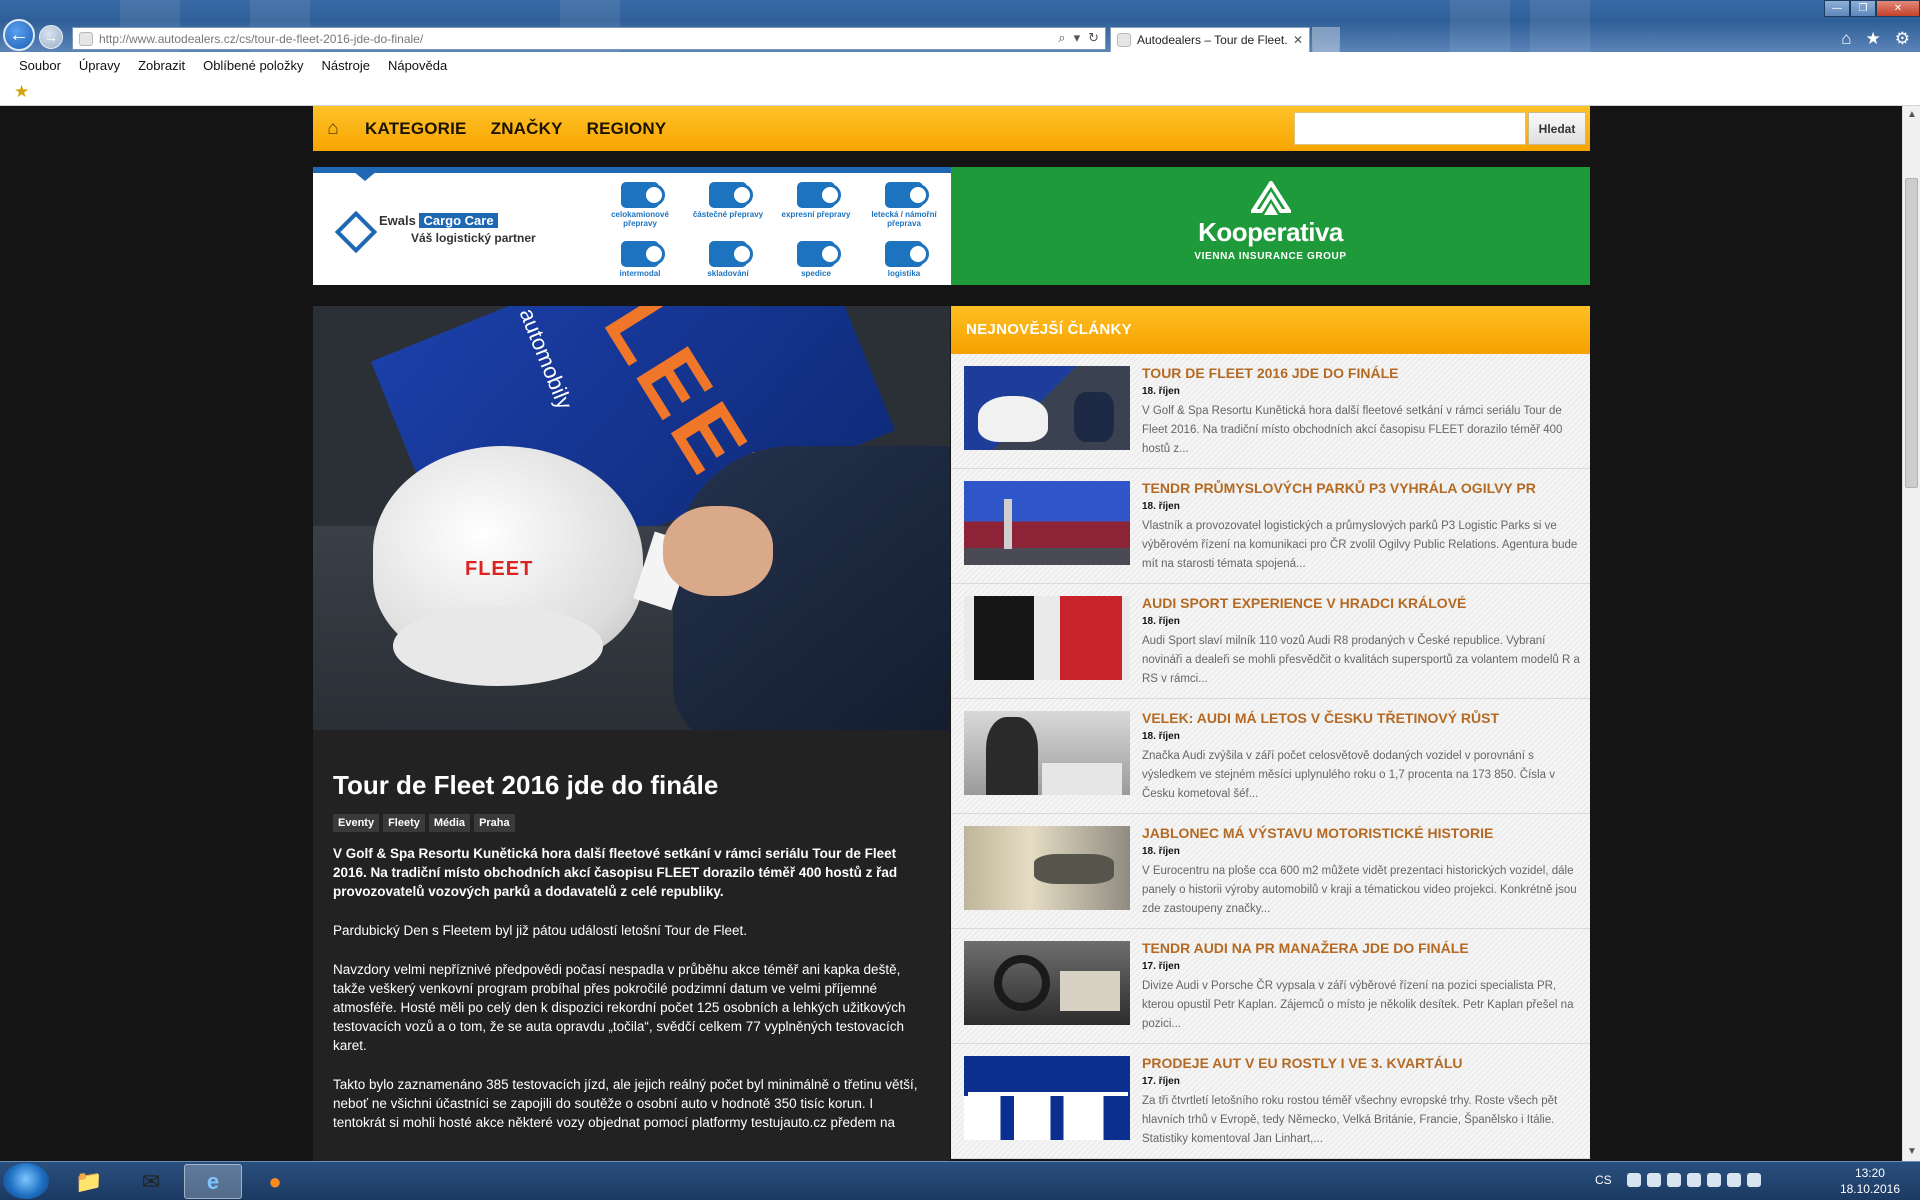  Describe the element at coordinates (1869, 1189) in the screenshot. I see `clock-date: 18.10.2016` at that location.